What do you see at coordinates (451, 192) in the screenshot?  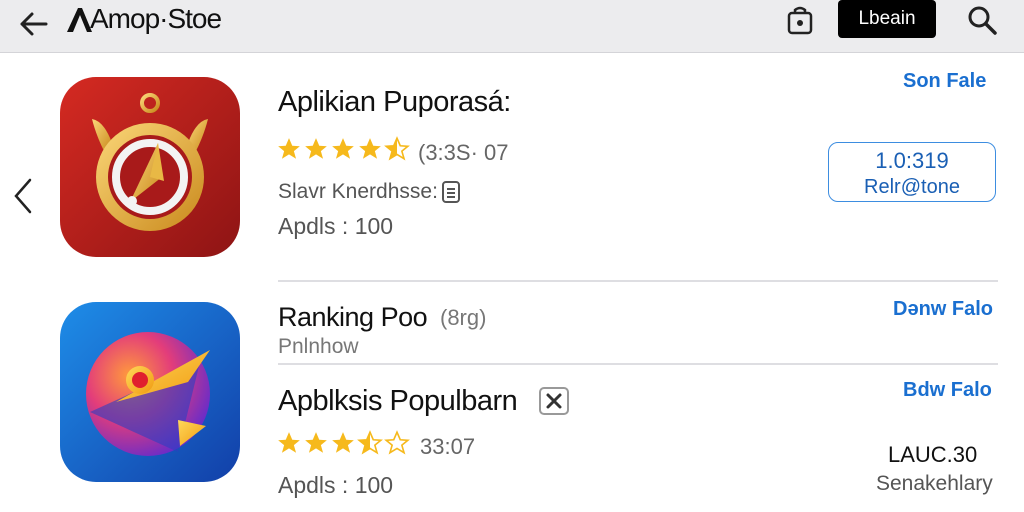 I see `info-icon` at bounding box center [451, 192].